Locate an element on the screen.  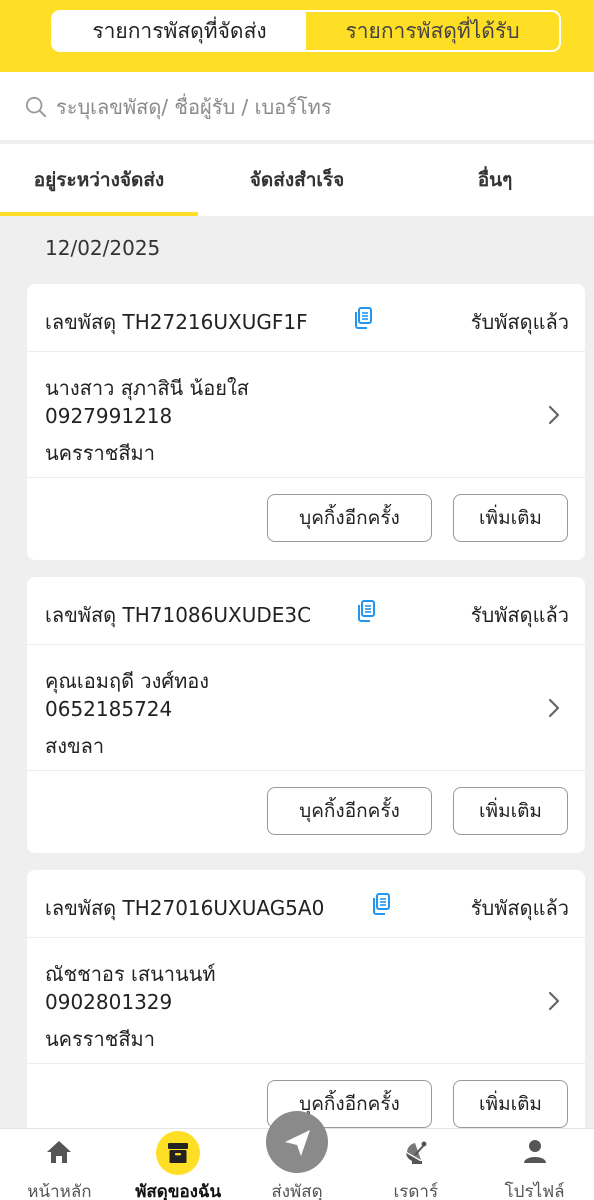
box-icon is located at coordinates (178, 1153).